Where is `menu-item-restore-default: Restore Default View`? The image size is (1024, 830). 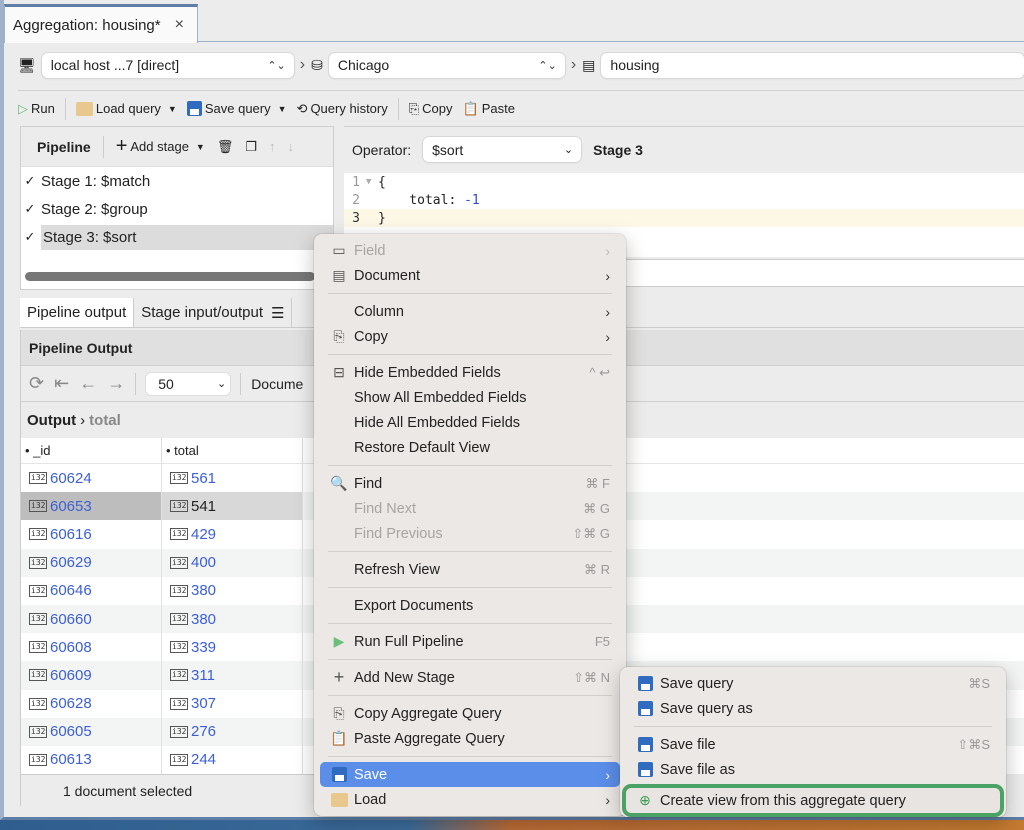
menu-item-restore-default: Restore Default View is located at coordinates (470, 447).